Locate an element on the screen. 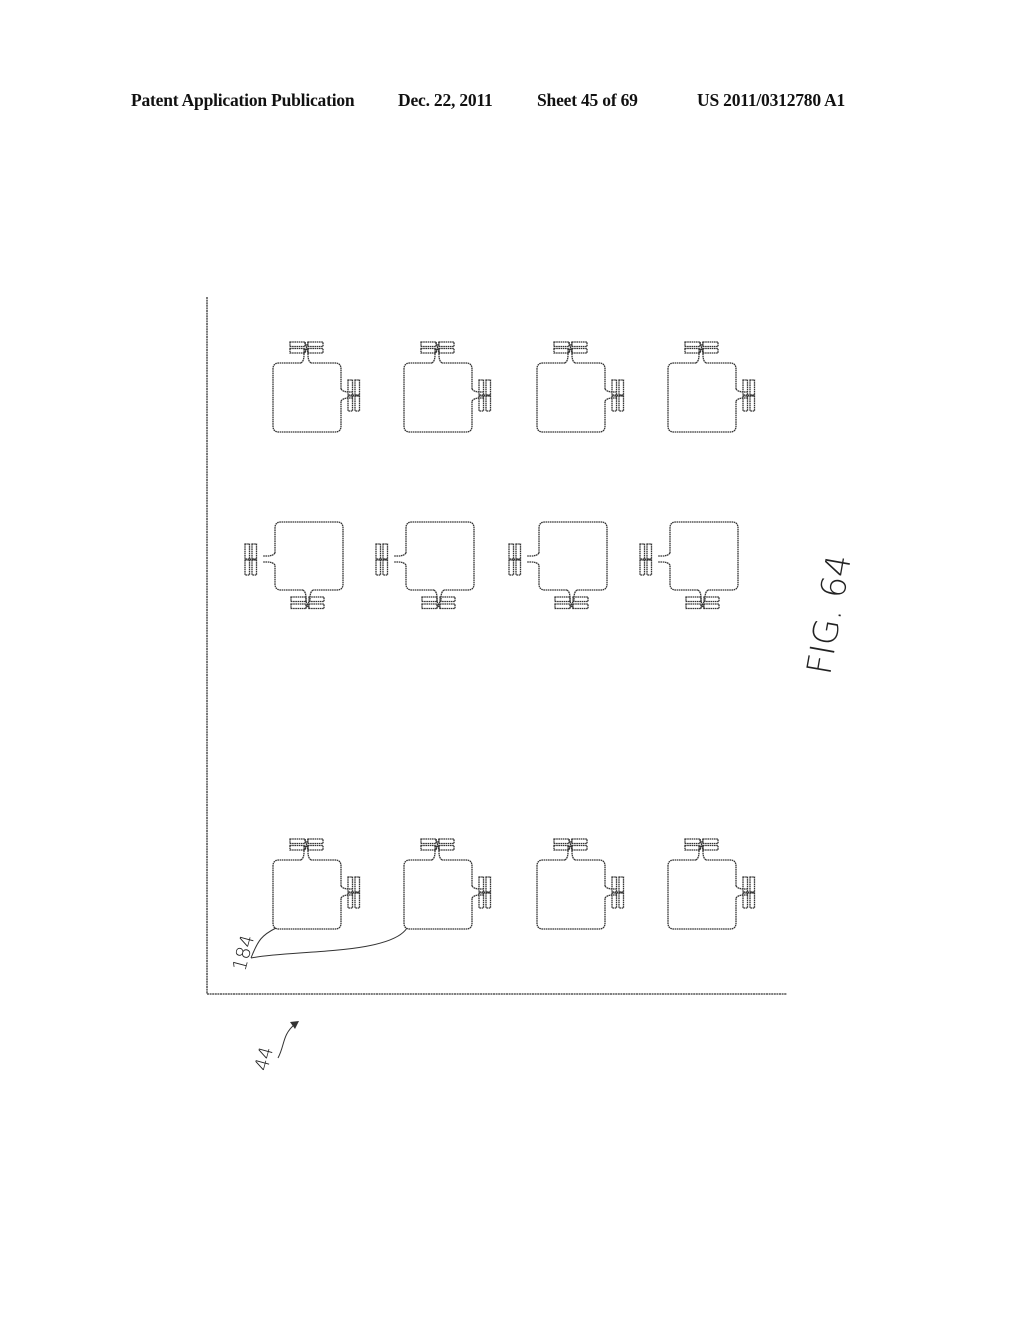  reference-numeral-44: 44 is located at coordinates (265, 1058).